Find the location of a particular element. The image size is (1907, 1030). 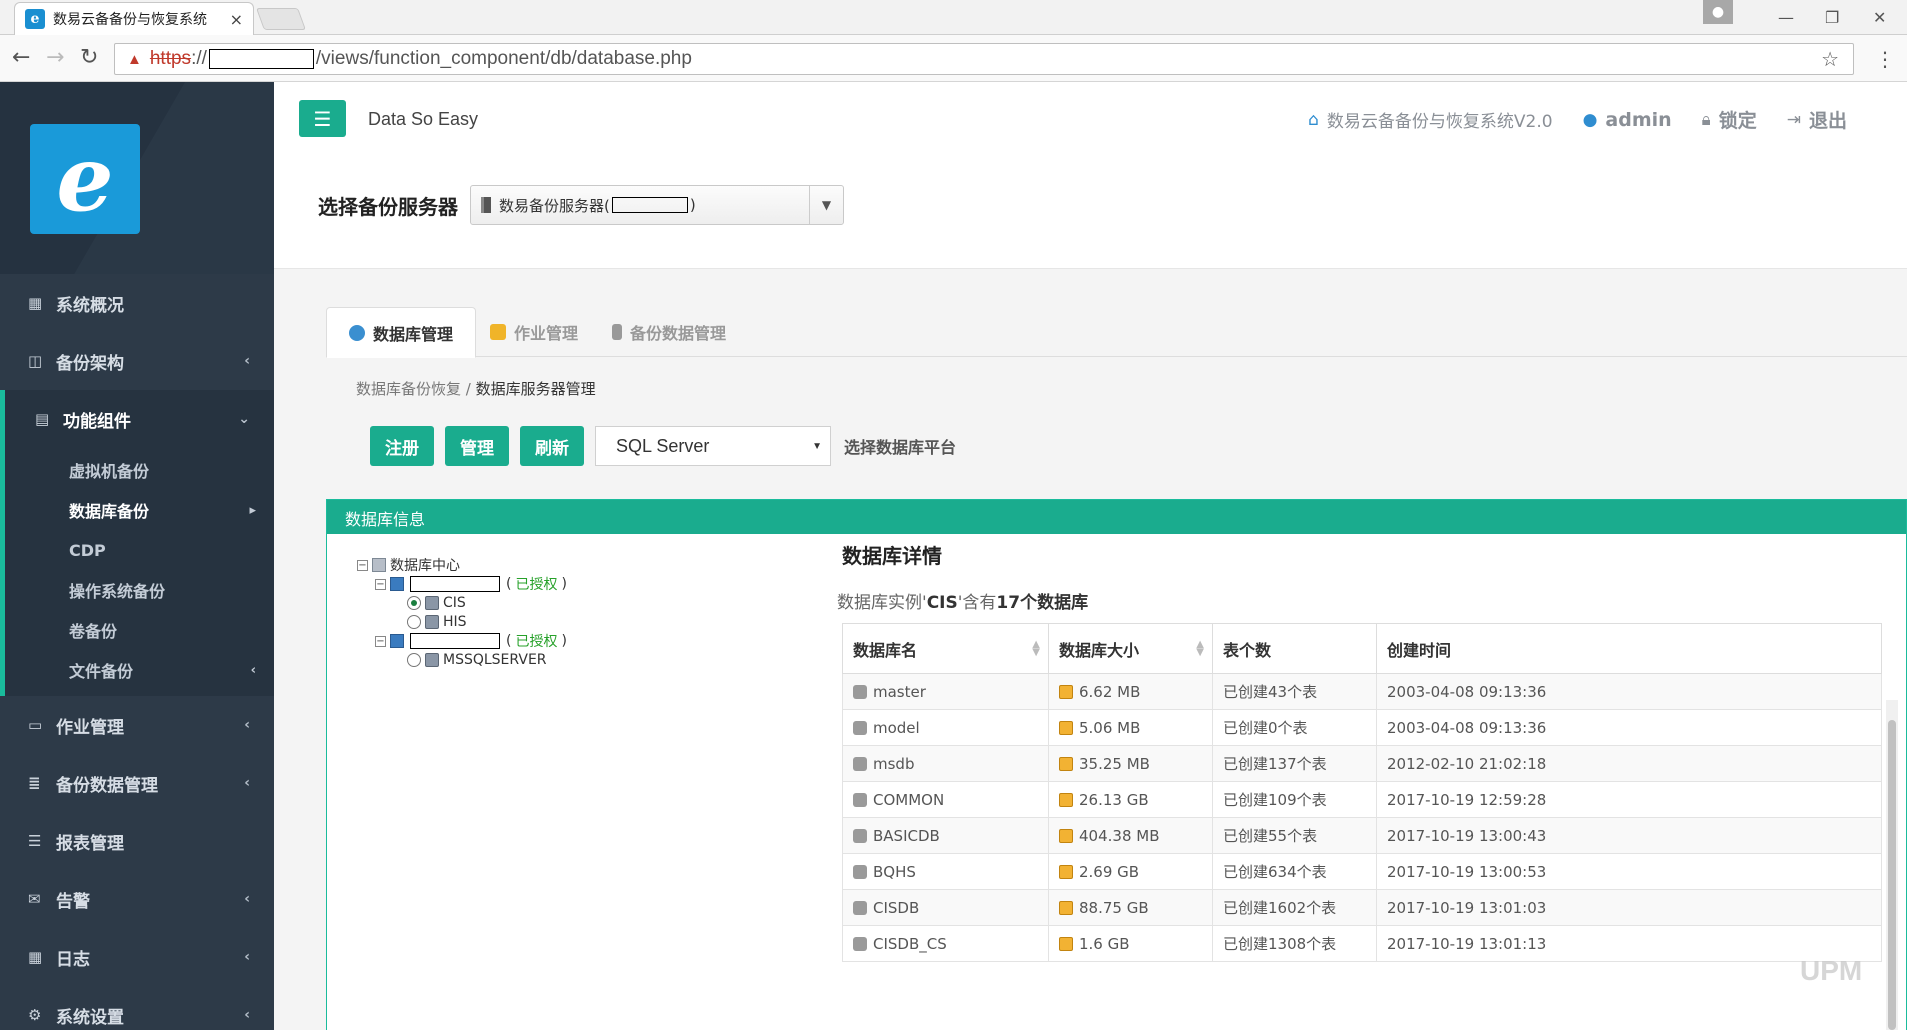

cell-created-time: 2017-10-19 13:01:03 is located at coordinates (1629, 907).